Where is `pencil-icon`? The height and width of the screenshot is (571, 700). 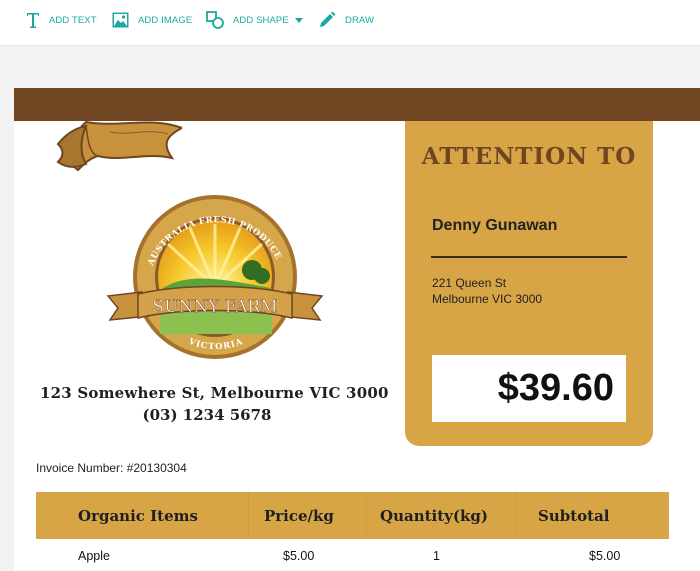 pencil-icon is located at coordinates (327, 20).